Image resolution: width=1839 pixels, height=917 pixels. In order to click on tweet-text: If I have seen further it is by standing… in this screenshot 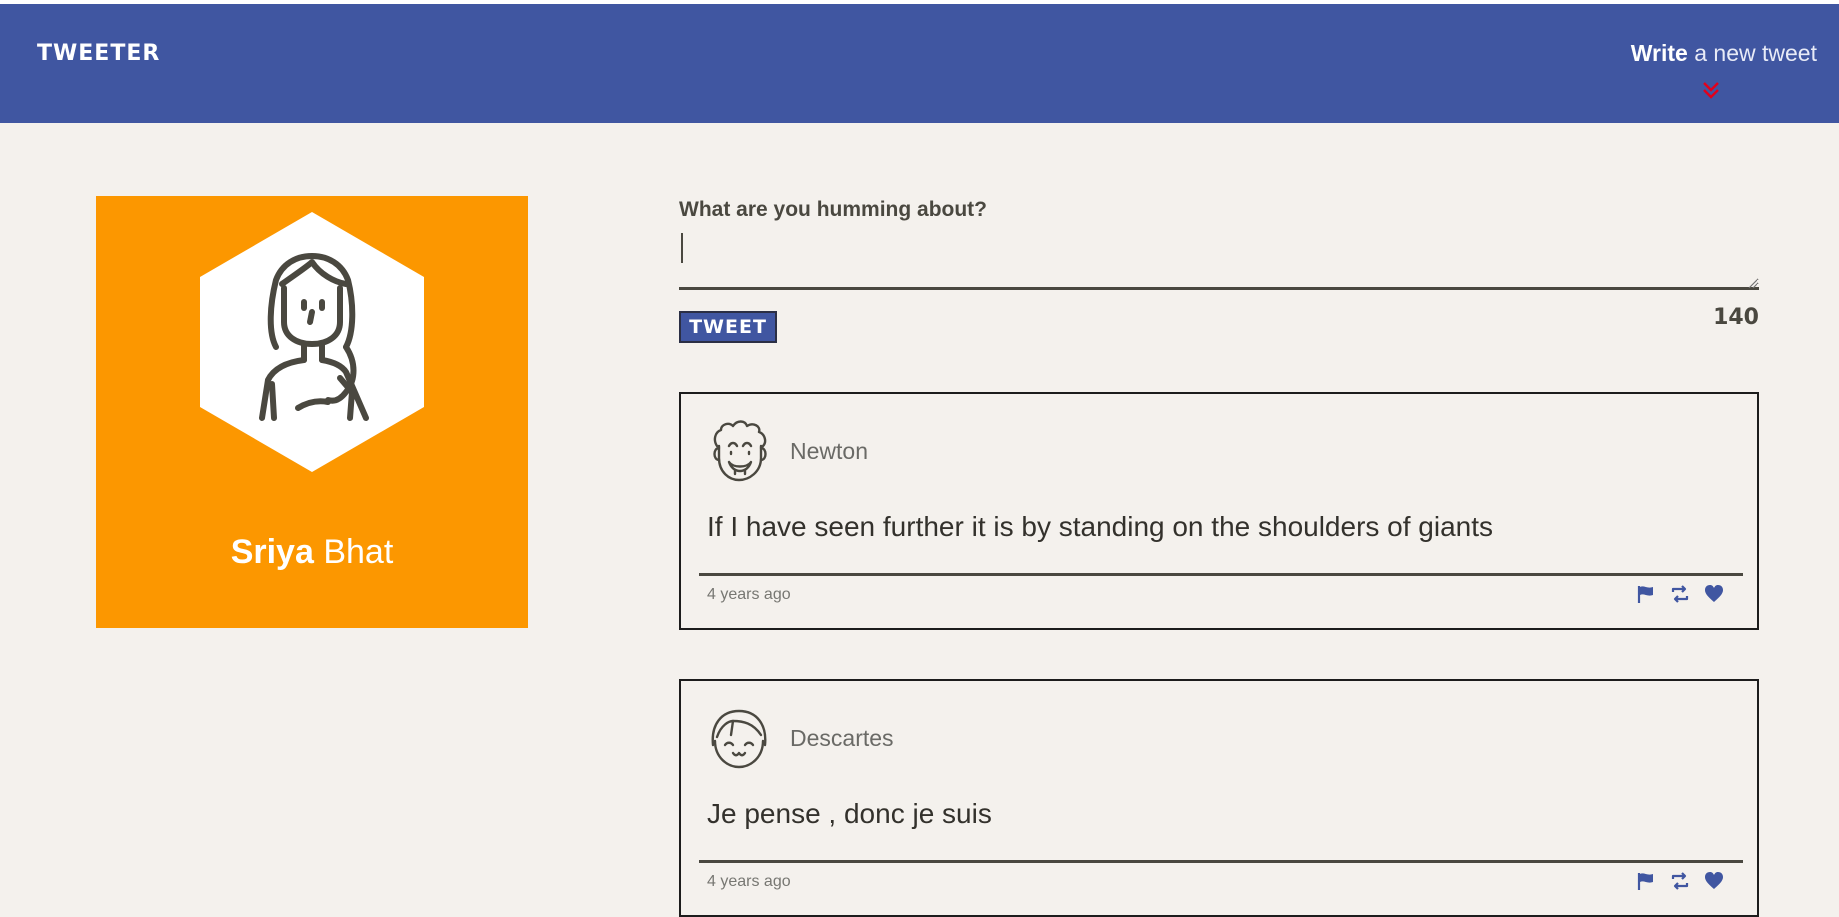, I will do `click(1100, 526)`.